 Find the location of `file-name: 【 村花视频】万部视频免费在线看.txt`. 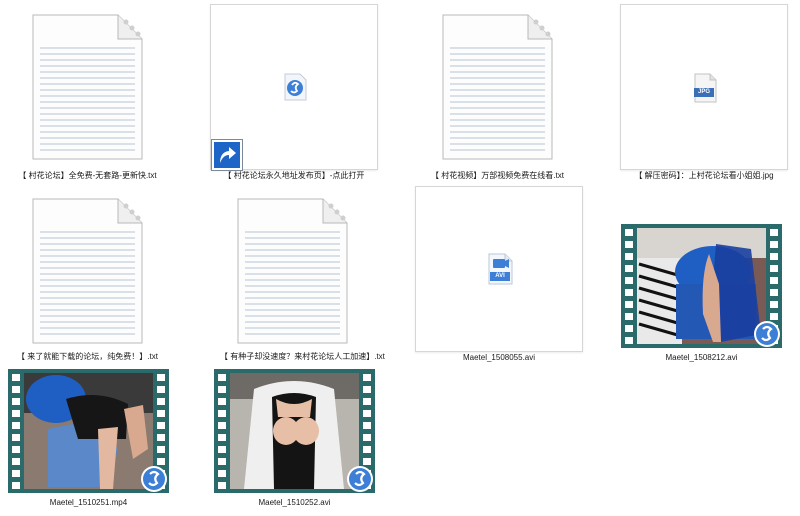

file-name: 【 村花视频】万部视频免费在线看.txt is located at coordinates (497, 175).